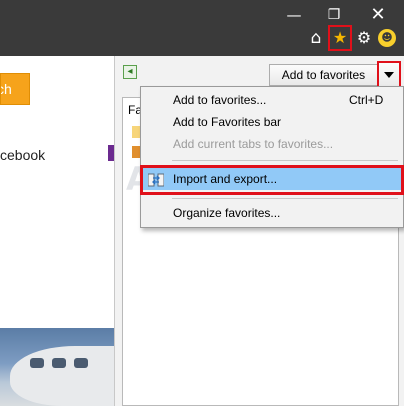  Describe the element at coordinates (202, 28) in the screenshot. I see `browser-titlebar: — ❐ ✕ ⌂ ★ ⚙ ☻` at that location.